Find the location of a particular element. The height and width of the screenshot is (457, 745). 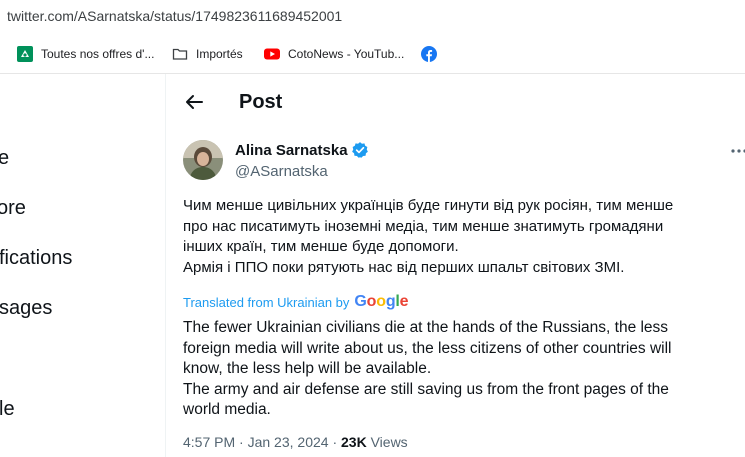

google-letter: g is located at coordinates (390, 301).